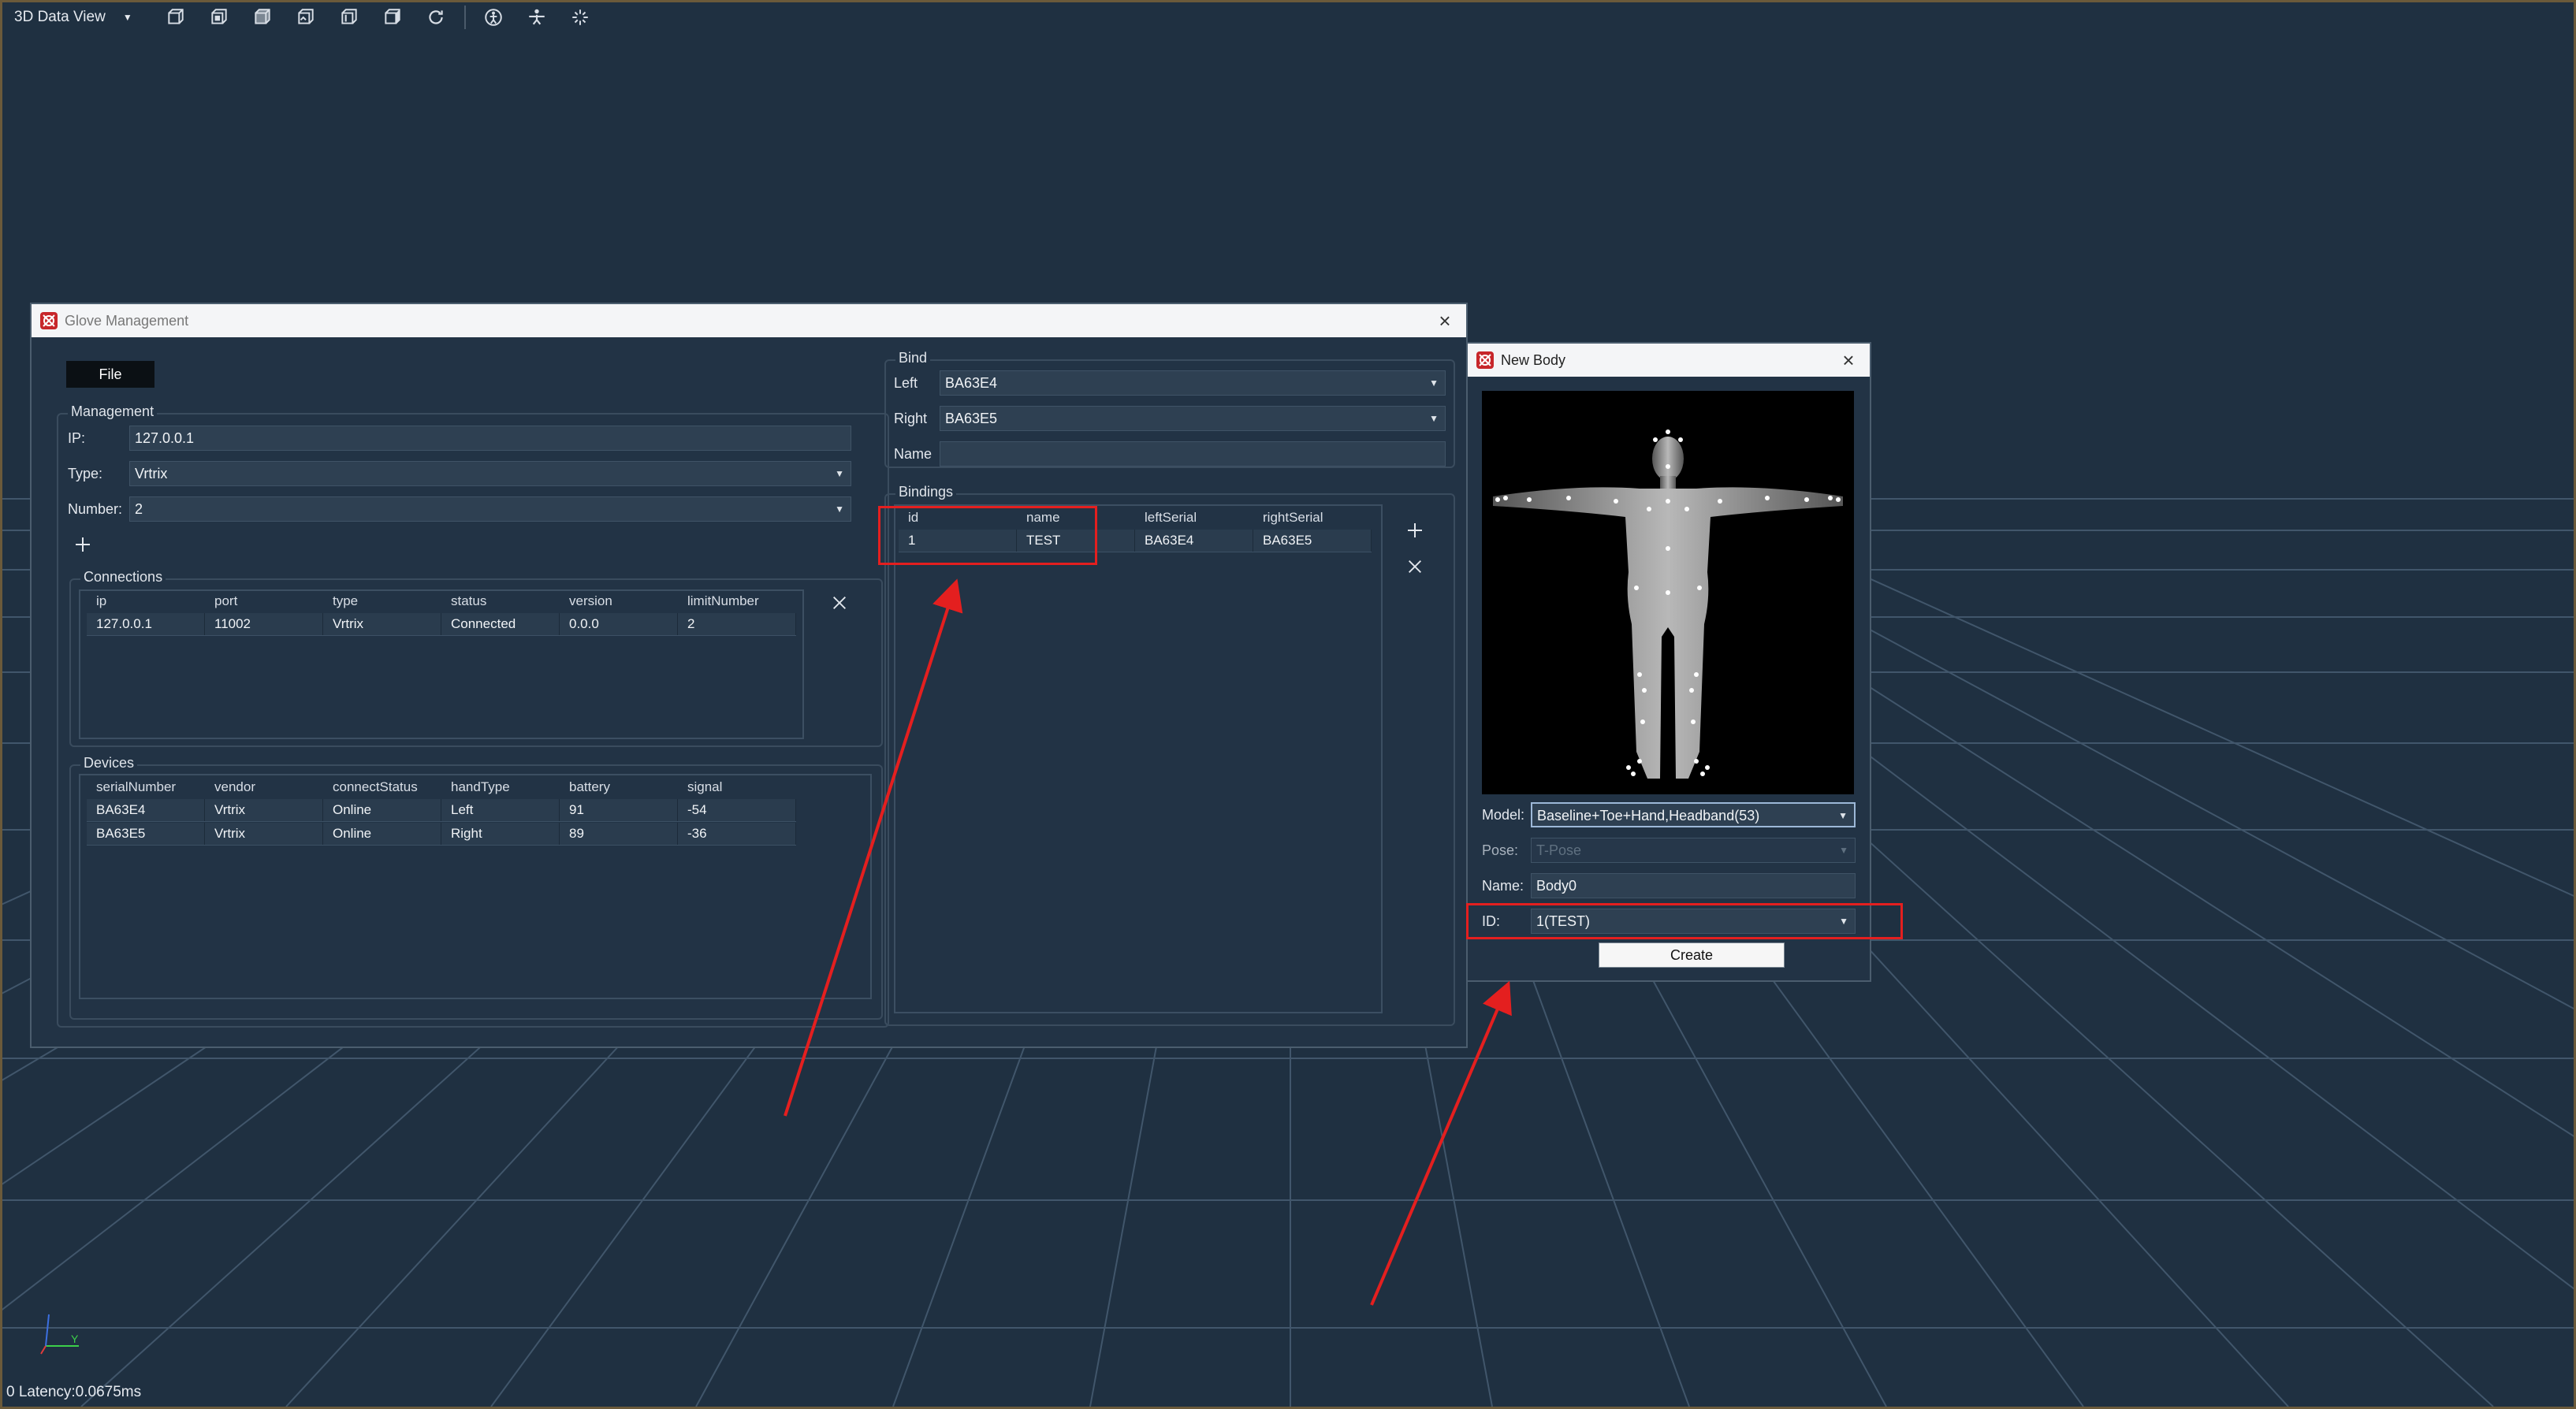 Image resolution: width=2576 pixels, height=1409 pixels. Describe the element at coordinates (1193, 454) in the screenshot. I see `binding-name-input` at that location.